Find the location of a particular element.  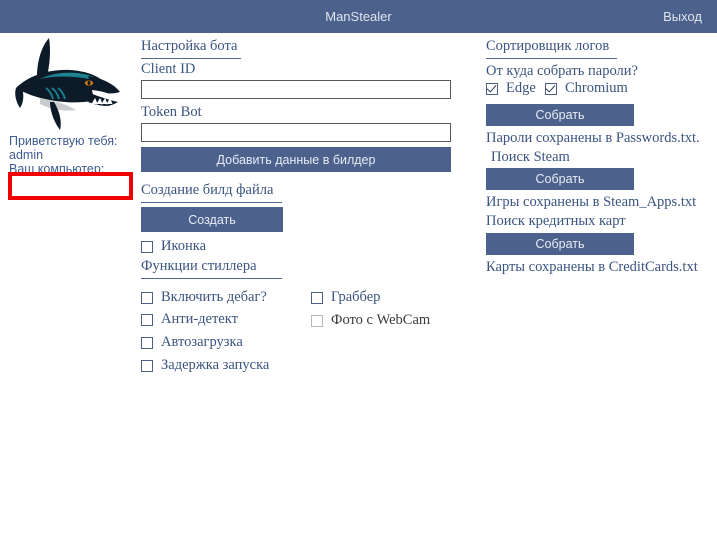

icon-checkbox-row: Иконка is located at coordinates (173, 246).